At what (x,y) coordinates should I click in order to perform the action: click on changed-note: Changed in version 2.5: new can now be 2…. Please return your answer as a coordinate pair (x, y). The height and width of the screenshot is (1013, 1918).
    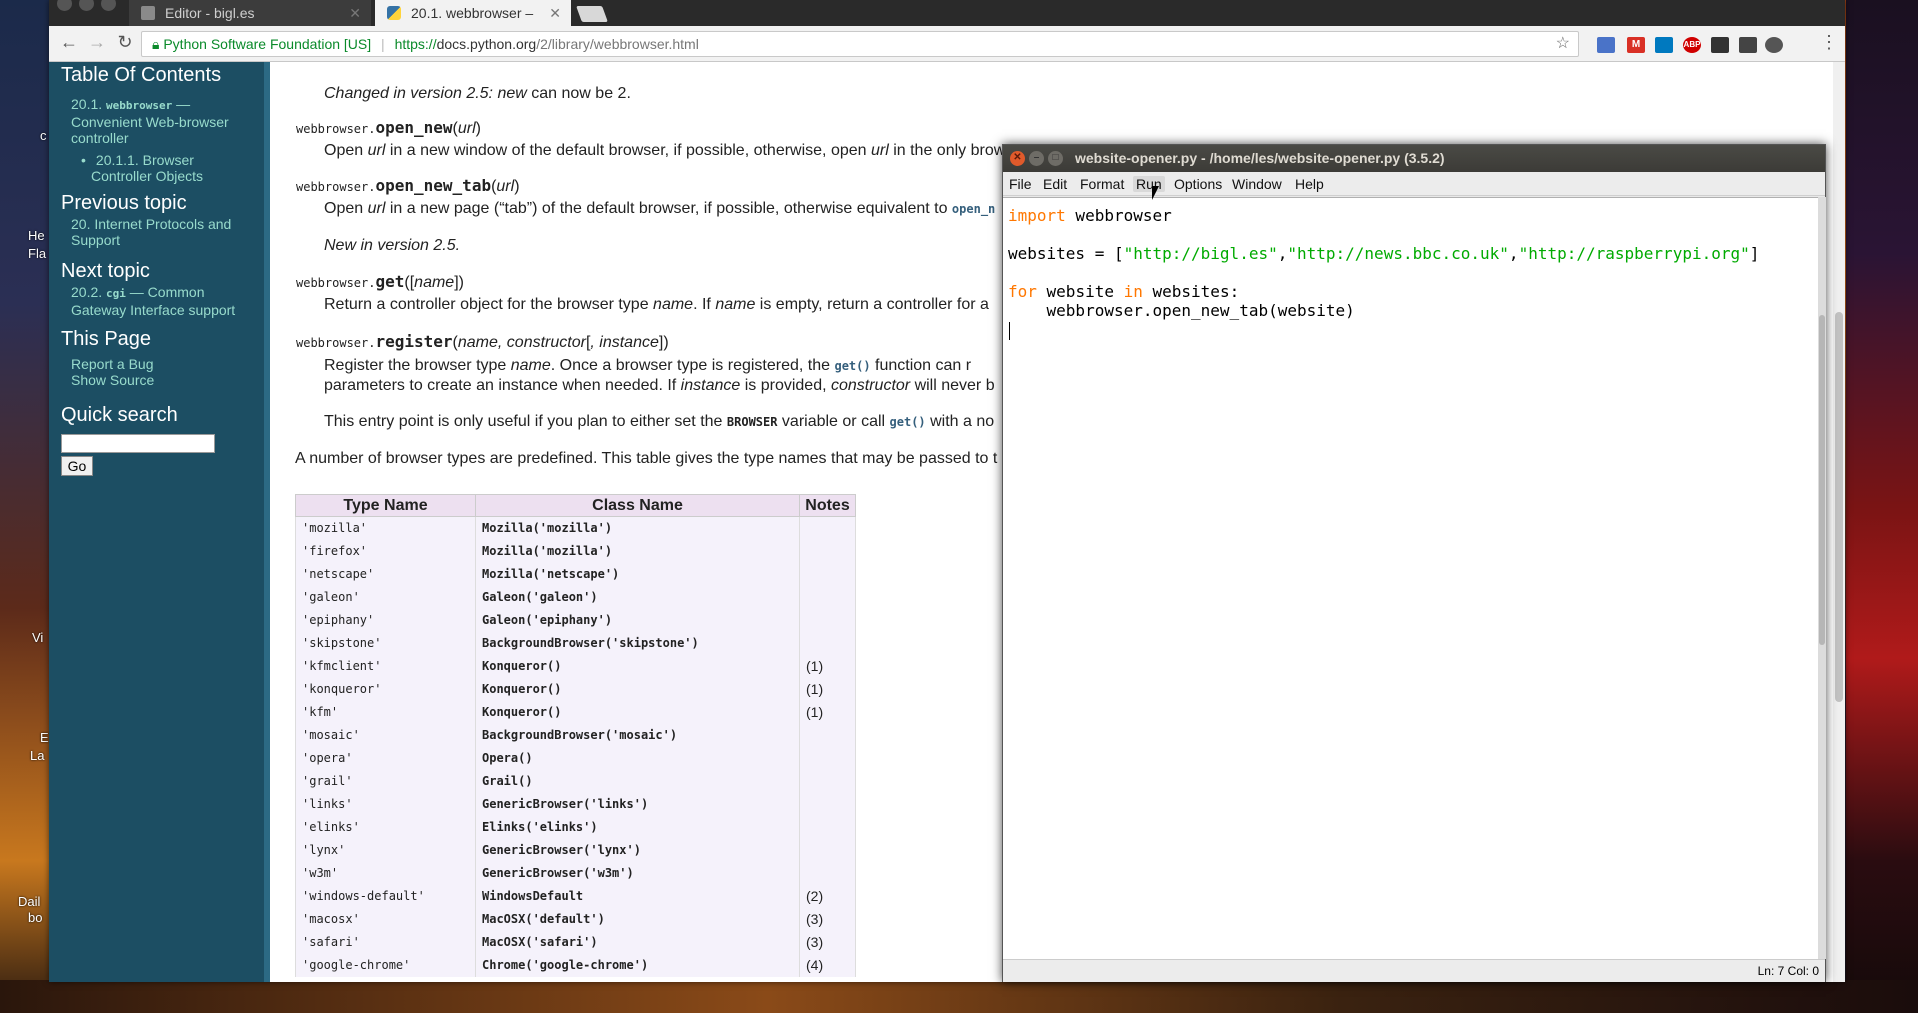
    Looking at the image, I should click on (477, 94).